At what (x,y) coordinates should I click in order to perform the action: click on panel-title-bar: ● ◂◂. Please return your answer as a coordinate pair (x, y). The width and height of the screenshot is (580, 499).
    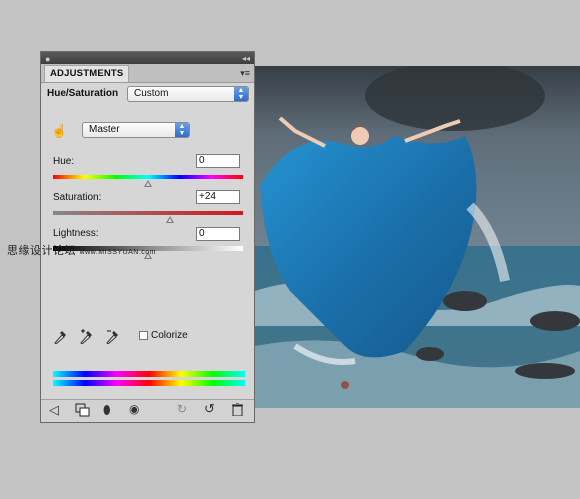
    Looking at the image, I should click on (147, 58).